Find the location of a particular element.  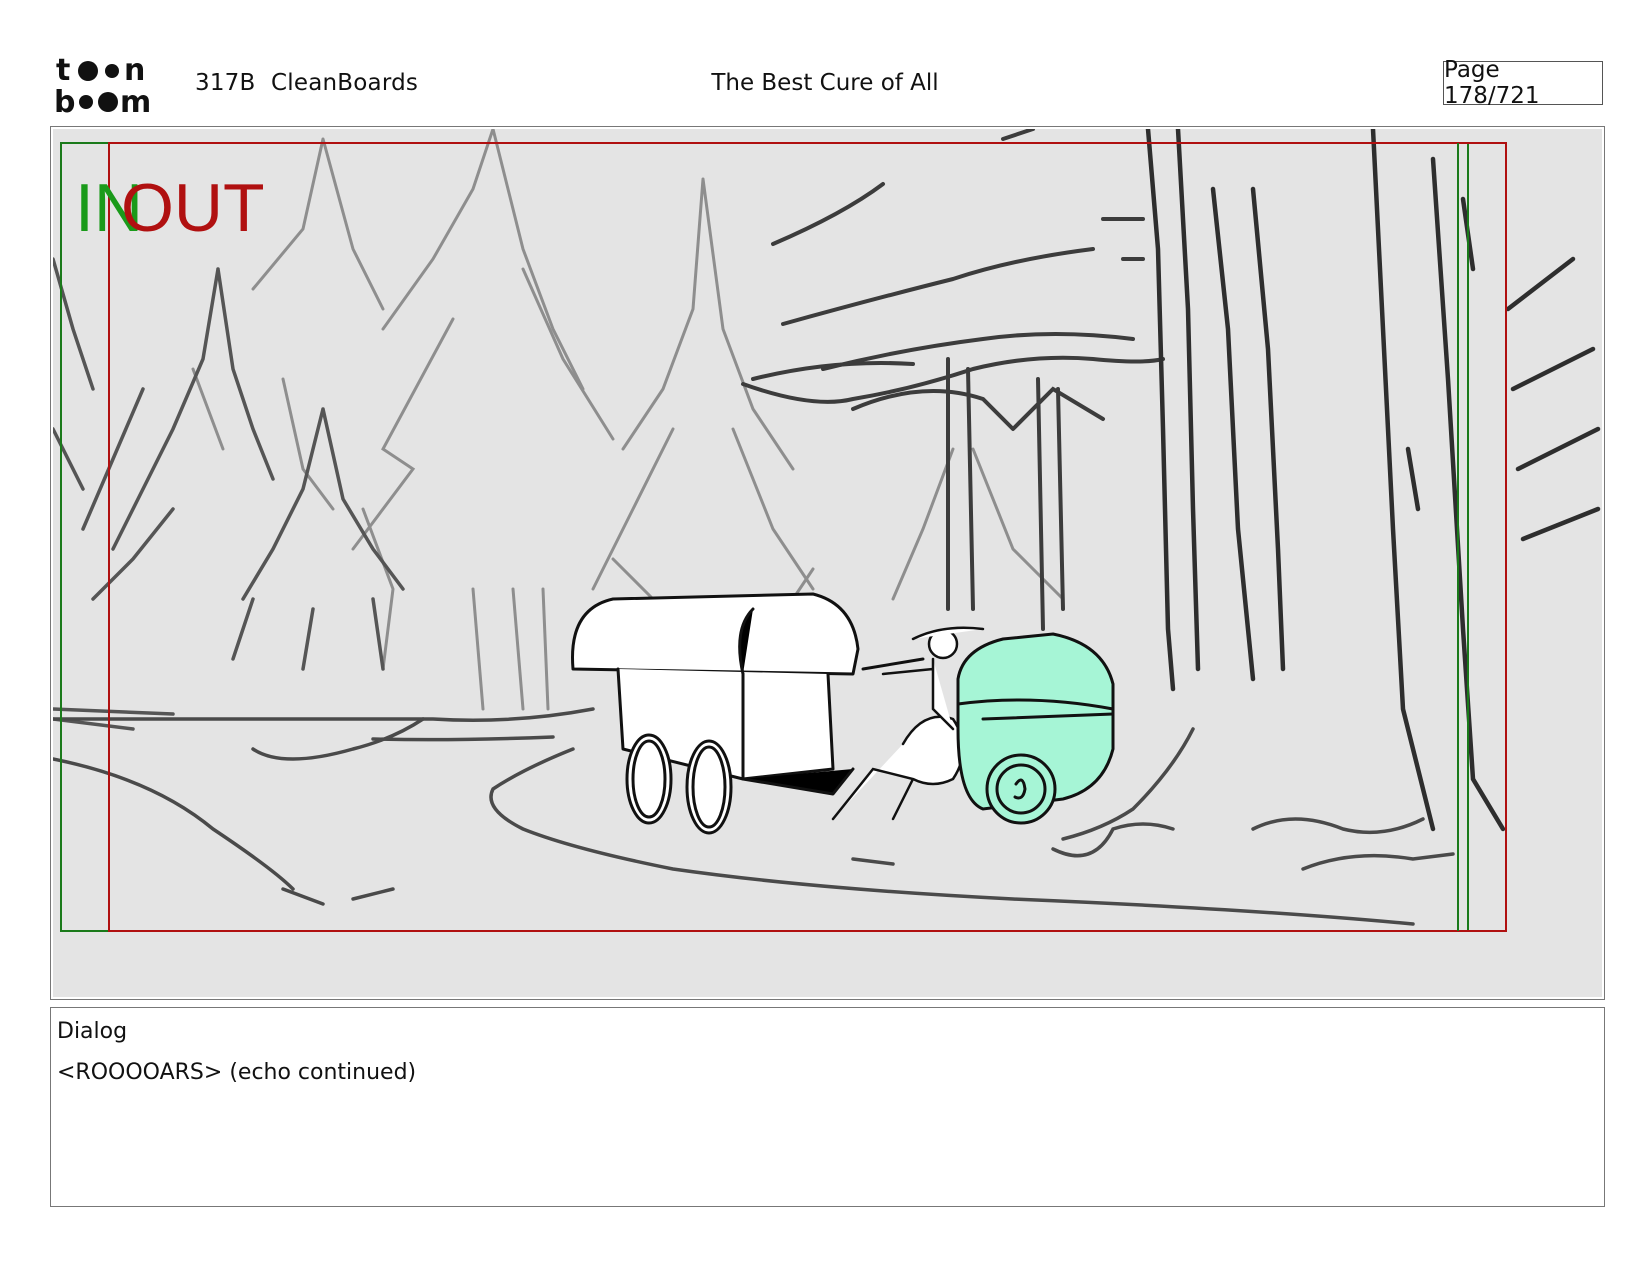

out-marker: OUT is located at coordinates (193, 208).